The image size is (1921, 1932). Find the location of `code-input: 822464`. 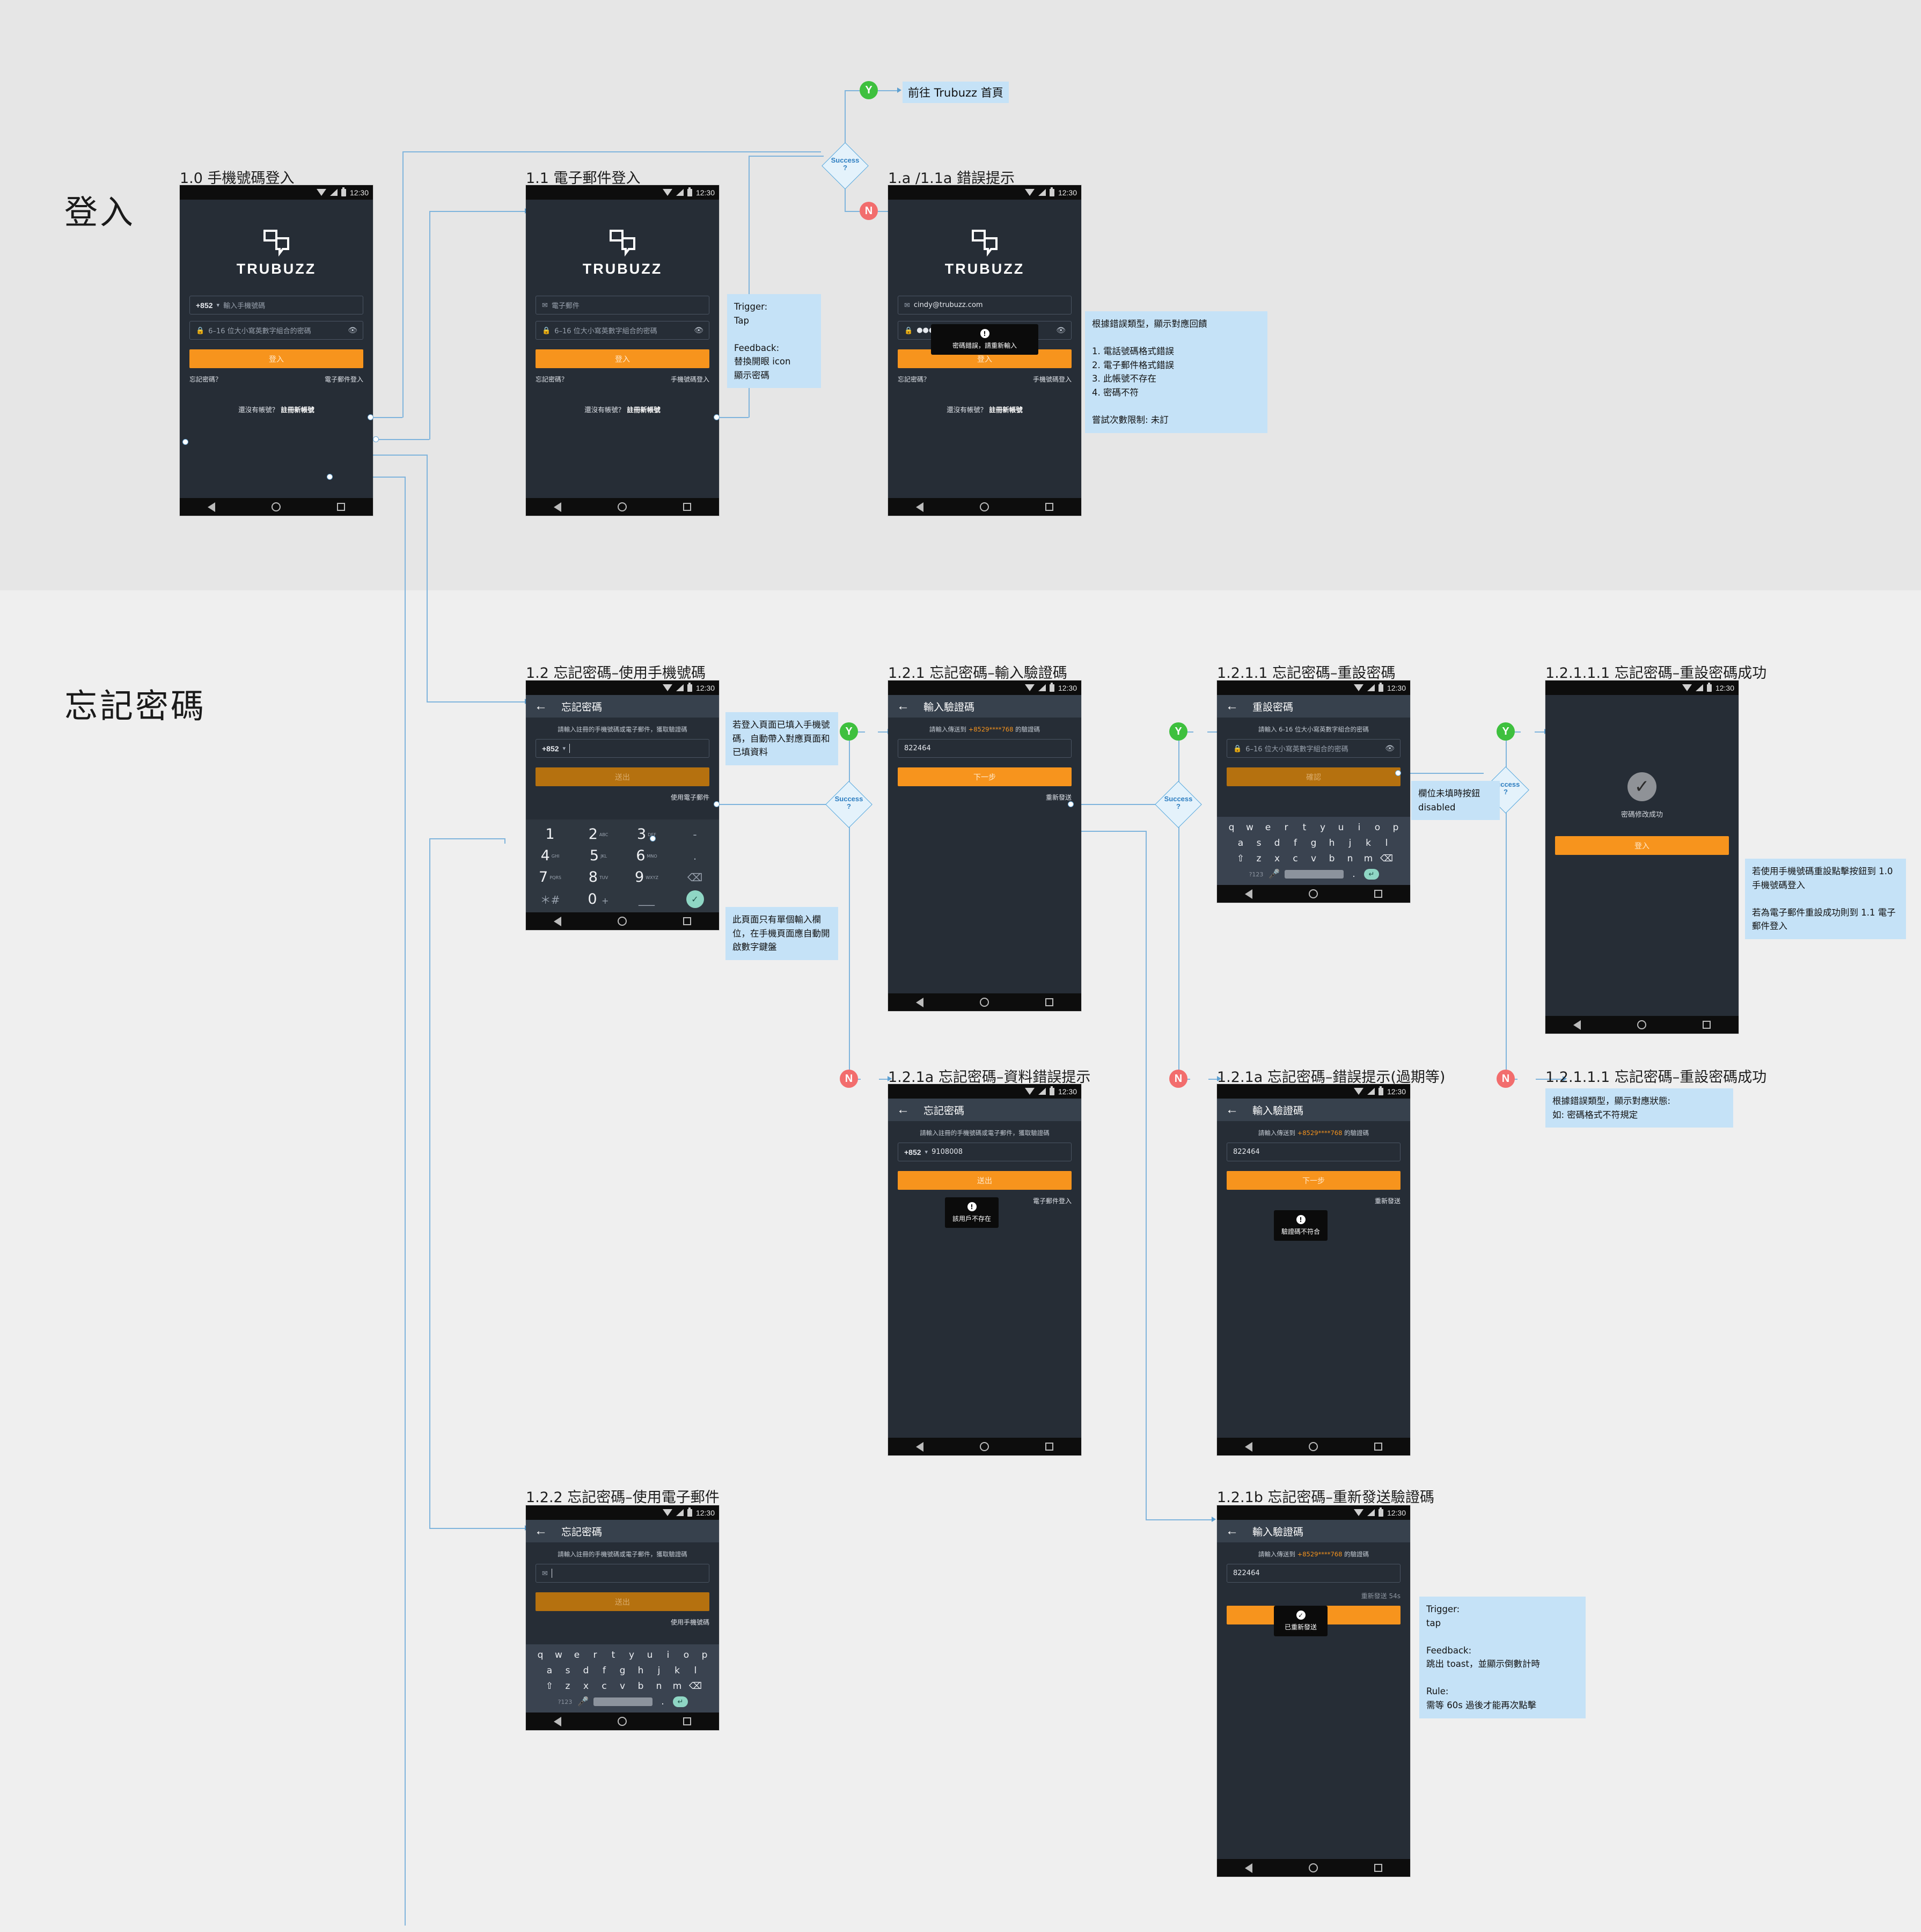

code-input: 822464 is located at coordinates (1314, 1573).